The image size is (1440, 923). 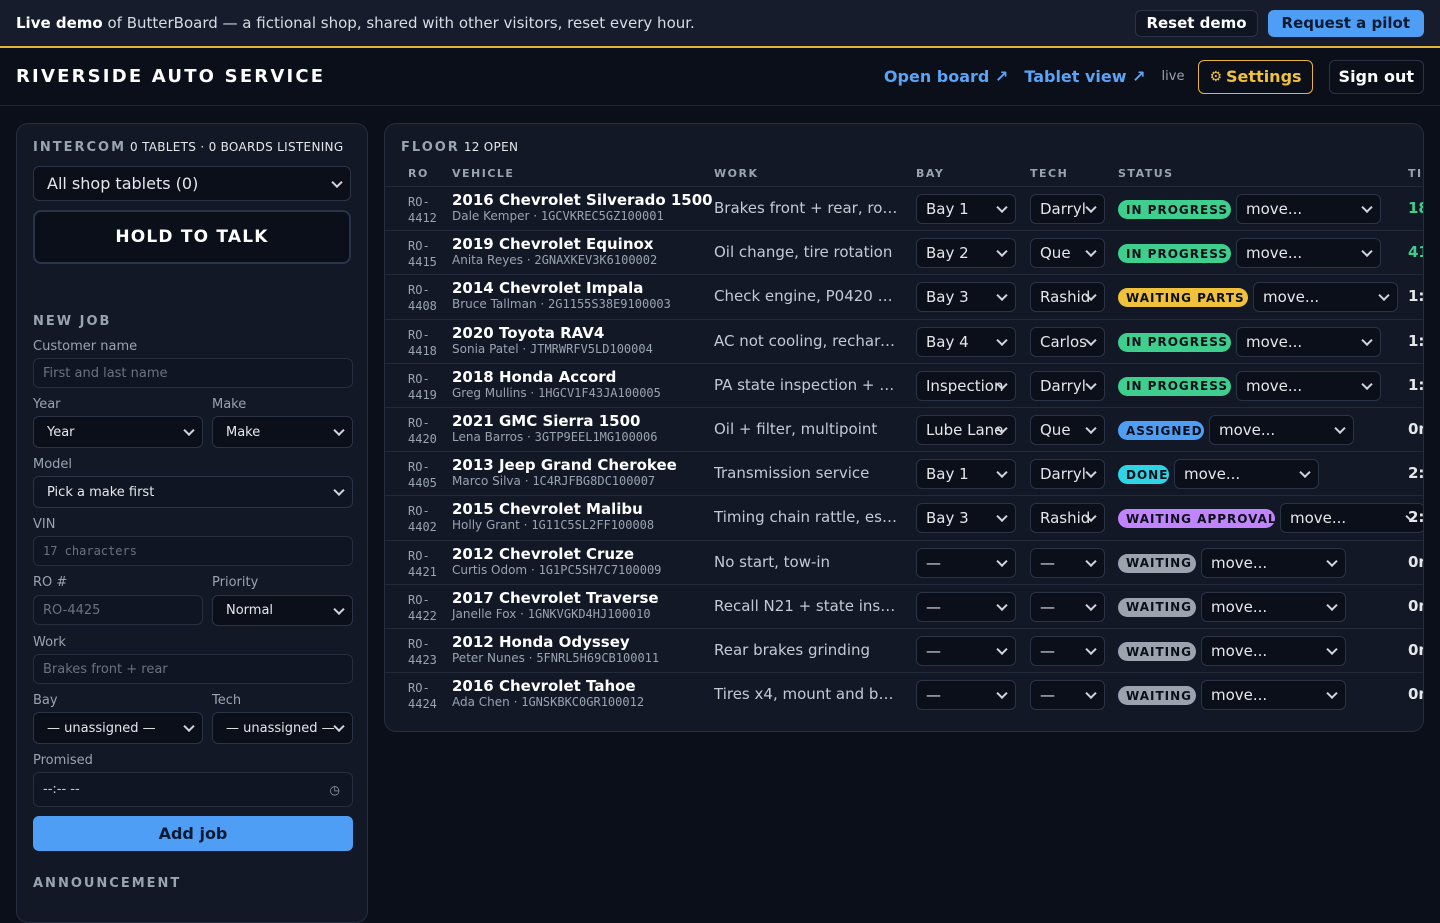 I want to click on bay-select: — unassigned —, so click(x=118, y=728).